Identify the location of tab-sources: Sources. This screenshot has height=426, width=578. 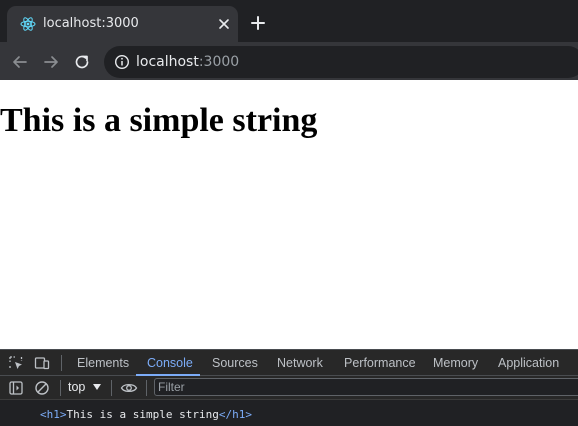
(235, 363).